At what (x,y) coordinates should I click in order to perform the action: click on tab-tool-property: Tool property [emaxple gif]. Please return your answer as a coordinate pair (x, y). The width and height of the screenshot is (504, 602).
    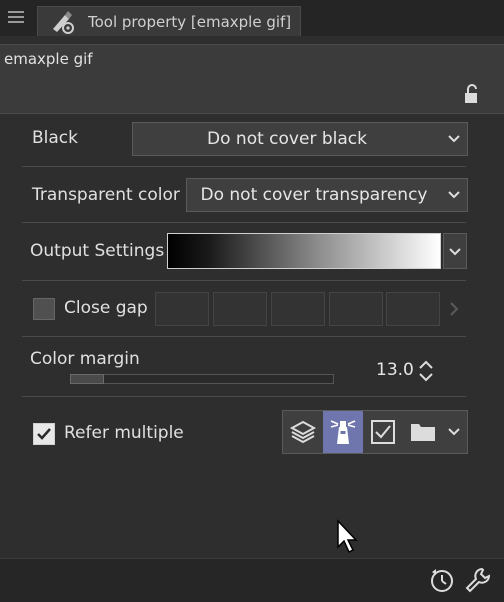
    Looking at the image, I should click on (169, 21).